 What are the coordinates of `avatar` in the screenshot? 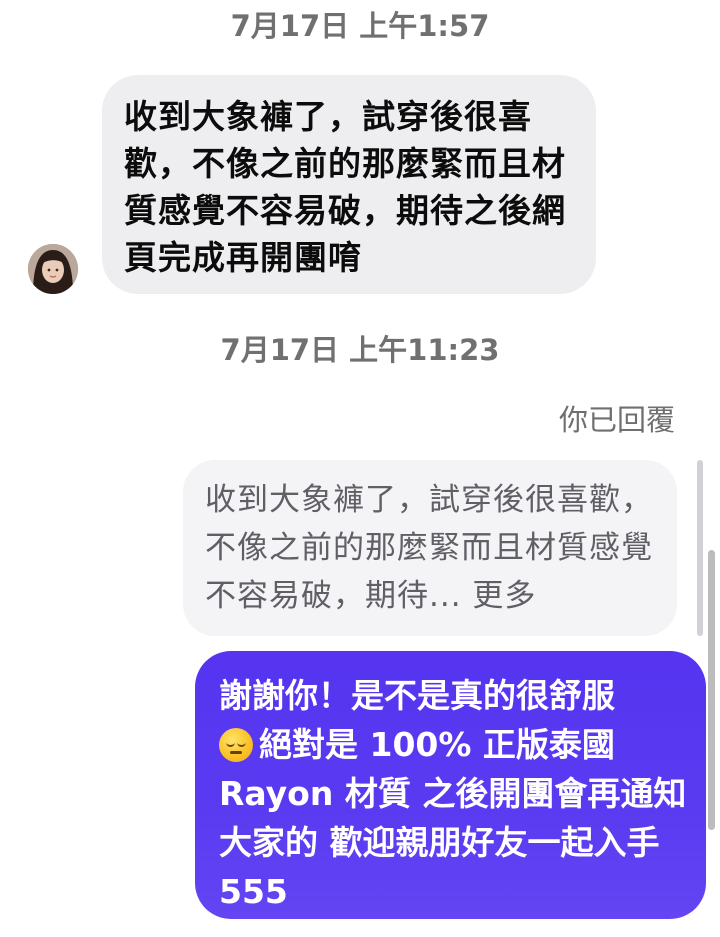 It's located at (53, 269).